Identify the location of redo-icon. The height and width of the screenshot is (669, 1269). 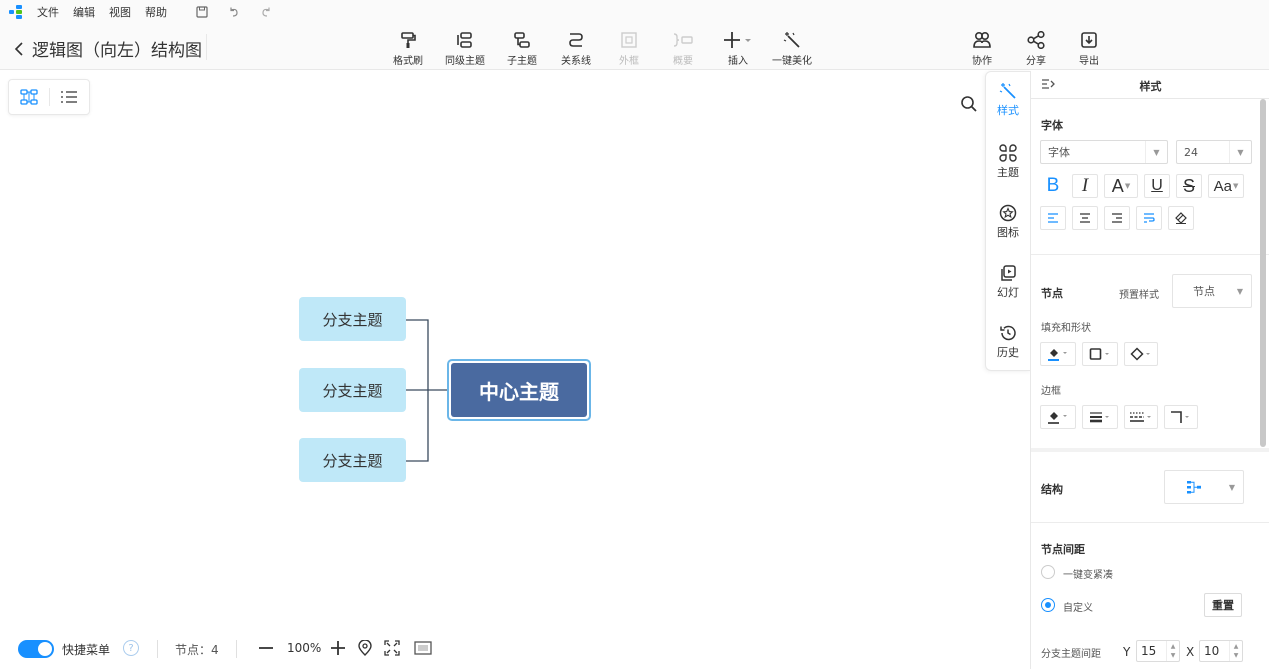
(266, 12).